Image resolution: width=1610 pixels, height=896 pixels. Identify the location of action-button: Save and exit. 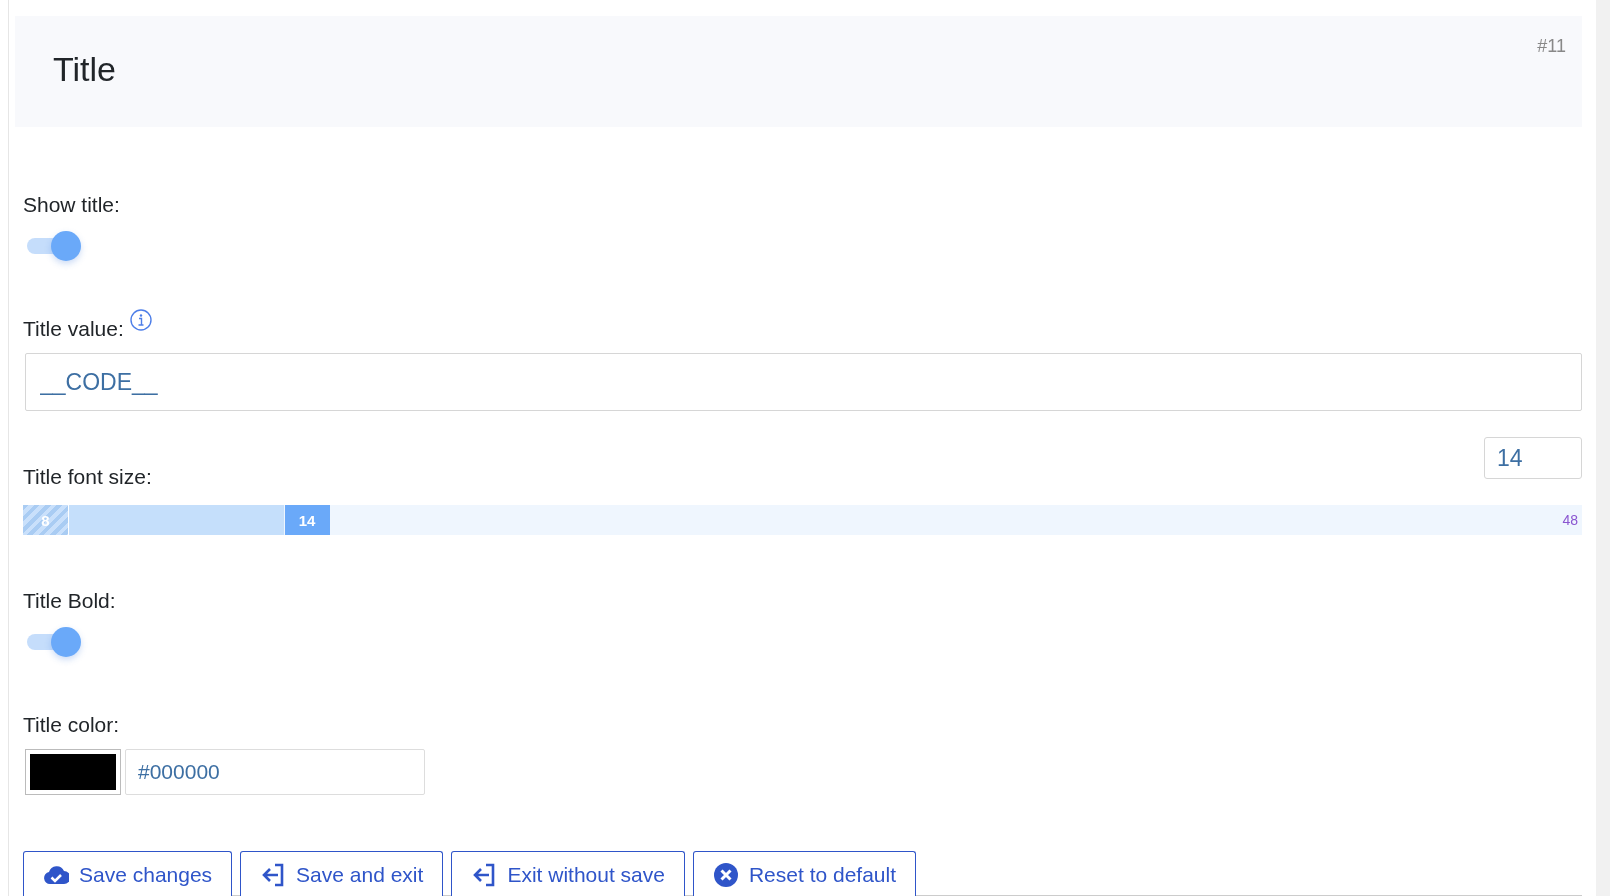
(342, 873).